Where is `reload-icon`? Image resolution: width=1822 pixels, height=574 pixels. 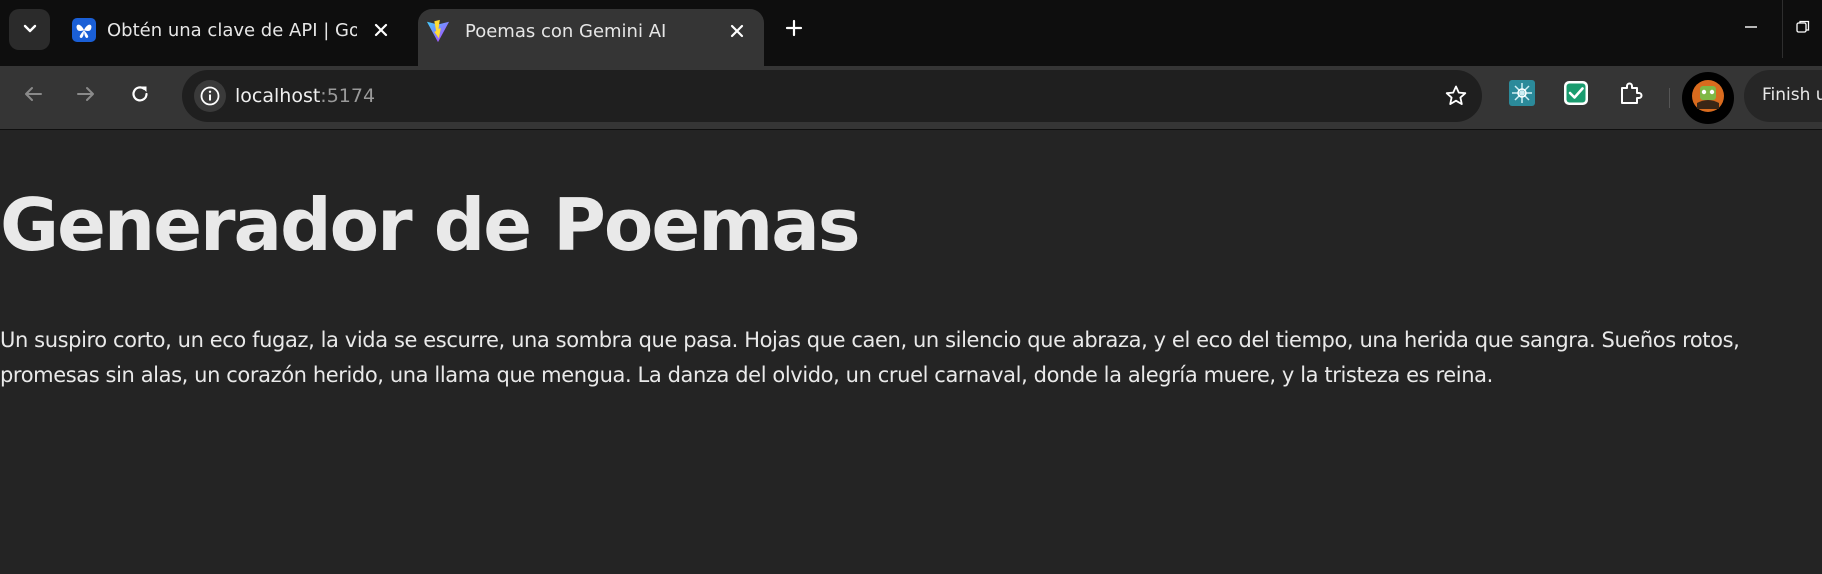
reload-icon is located at coordinates (140, 96).